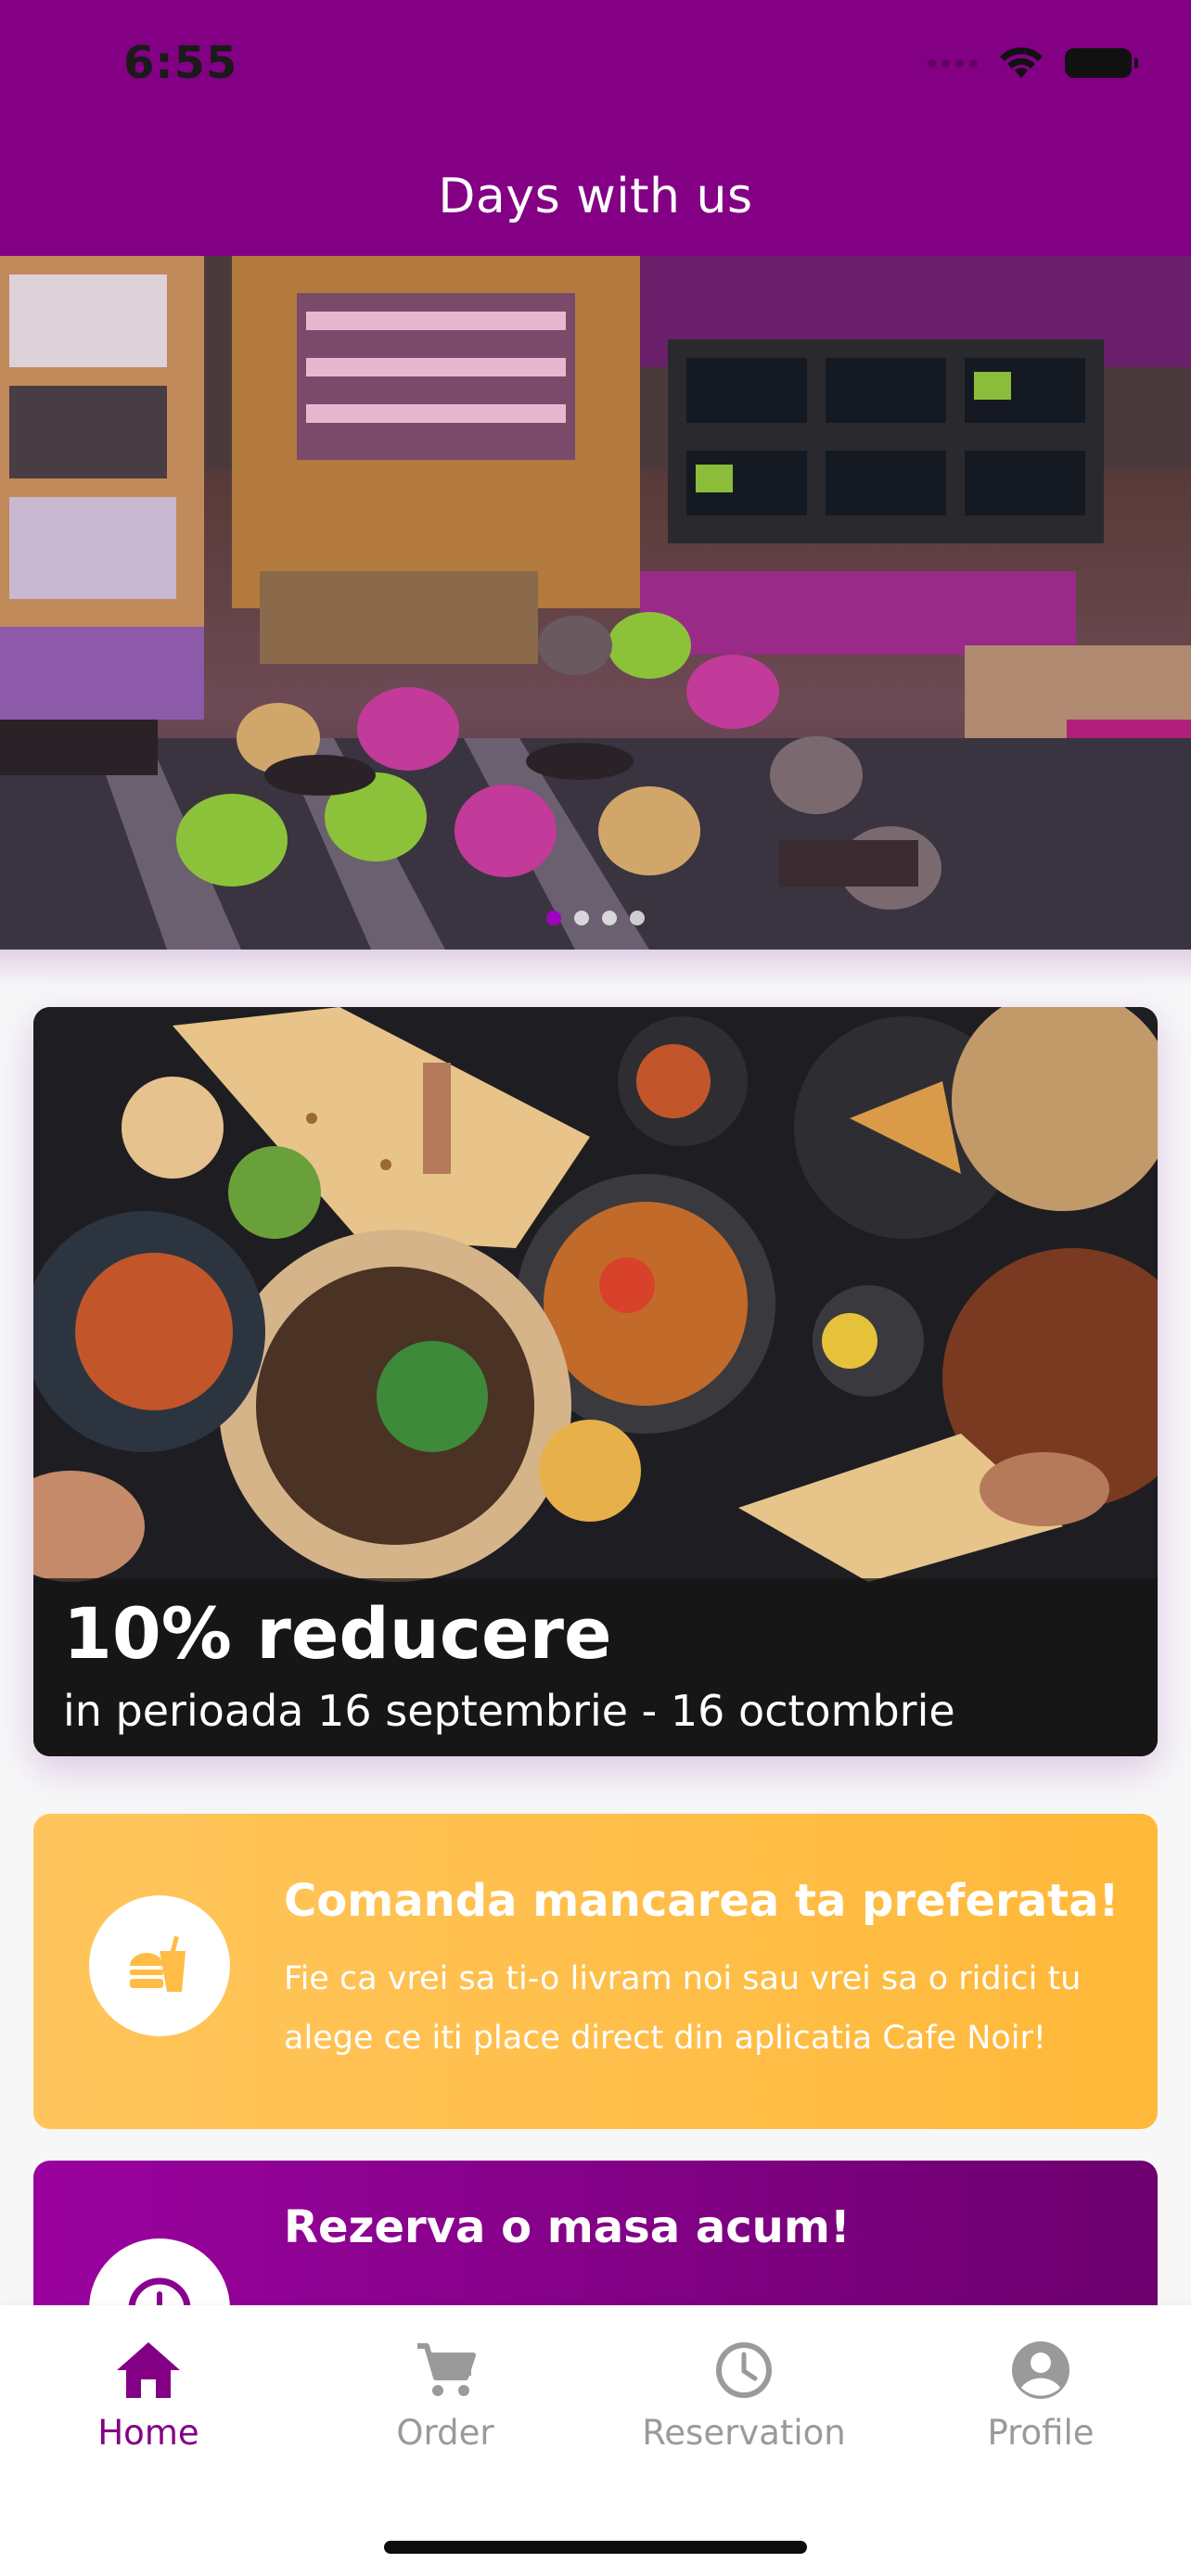 This screenshot has height=2576, width=1191. Describe the element at coordinates (953, 63) in the screenshot. I see `cellular-signal-icon` at that location.